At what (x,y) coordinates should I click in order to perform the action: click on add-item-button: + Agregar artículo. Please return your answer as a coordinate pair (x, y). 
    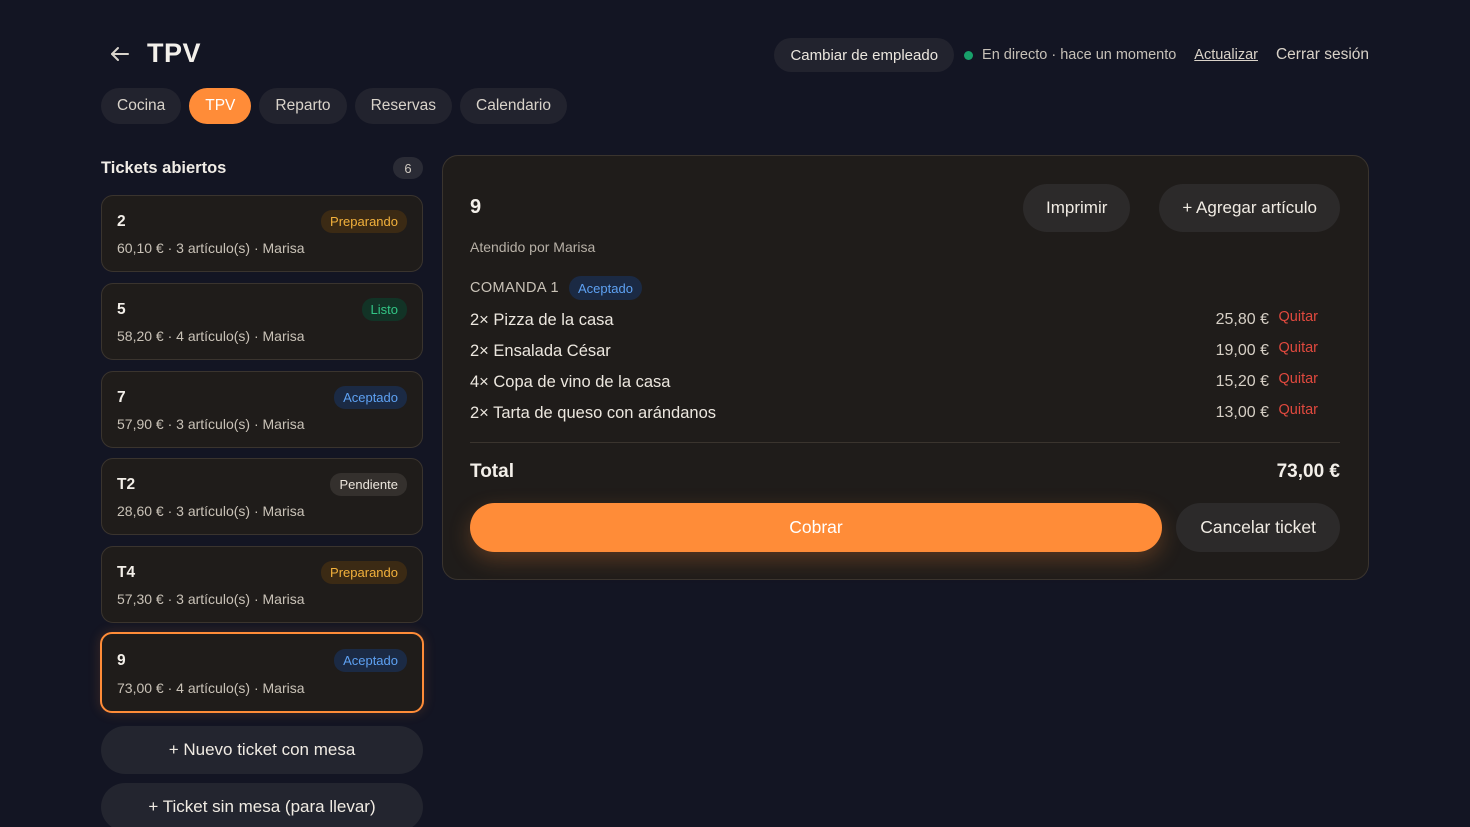
    Looking at the image, I should click on (1249, 208).